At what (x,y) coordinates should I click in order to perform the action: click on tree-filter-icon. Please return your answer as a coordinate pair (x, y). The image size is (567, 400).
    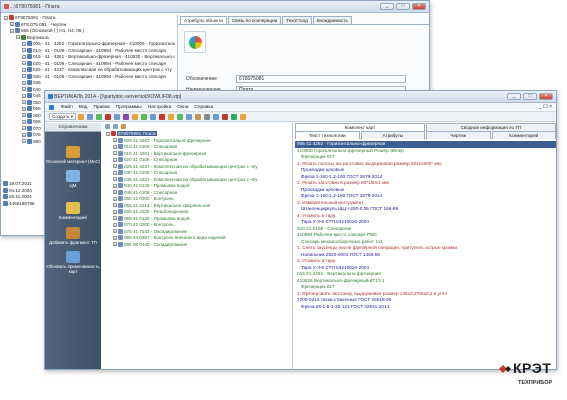
    Looking at the image, I should click on (123, 126).